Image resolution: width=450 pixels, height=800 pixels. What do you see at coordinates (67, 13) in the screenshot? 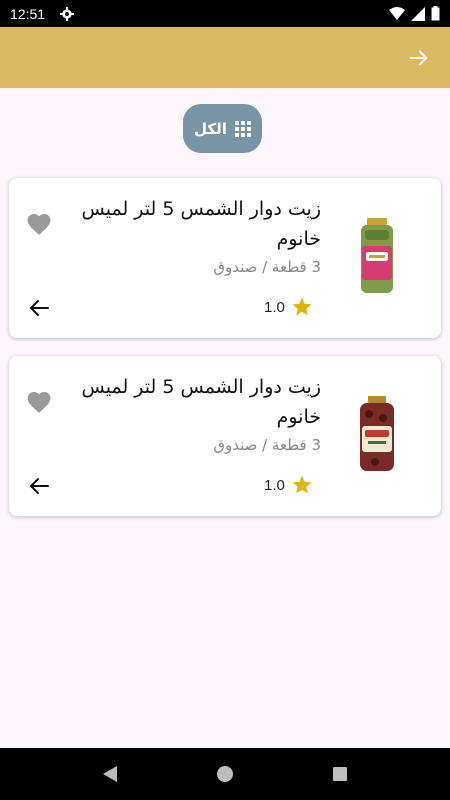
I see `settings-icon` at bounding box center [67, 13].